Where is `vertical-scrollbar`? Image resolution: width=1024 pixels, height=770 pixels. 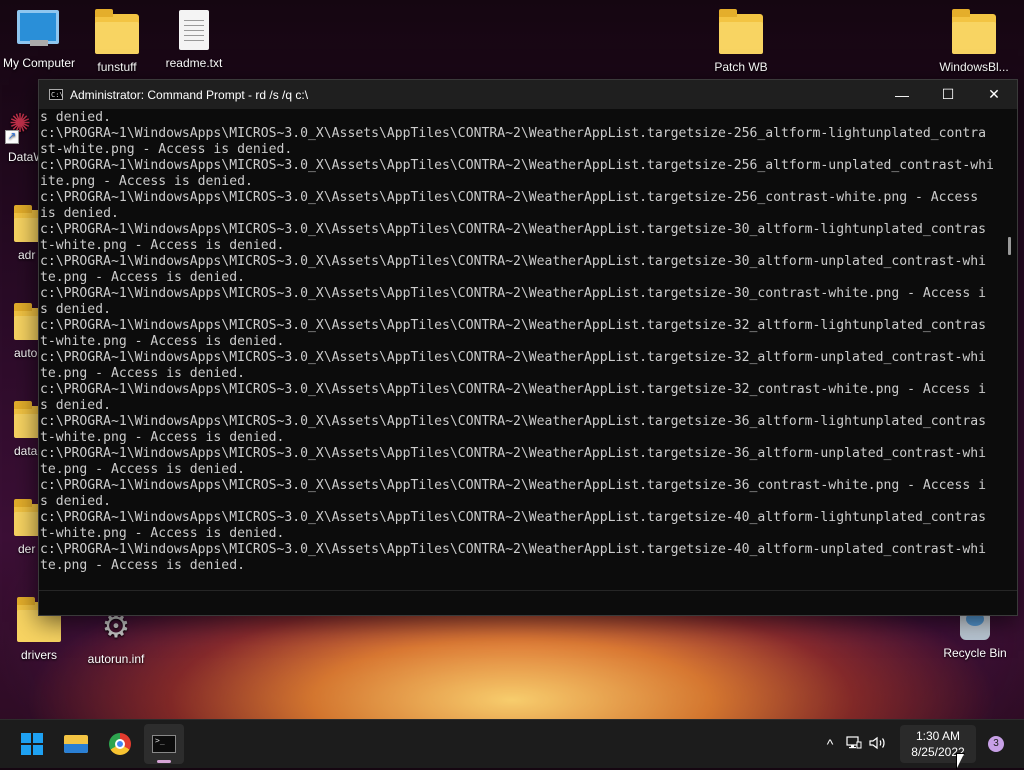 vertical-scrollbar is located at coordinates (1009, 350).